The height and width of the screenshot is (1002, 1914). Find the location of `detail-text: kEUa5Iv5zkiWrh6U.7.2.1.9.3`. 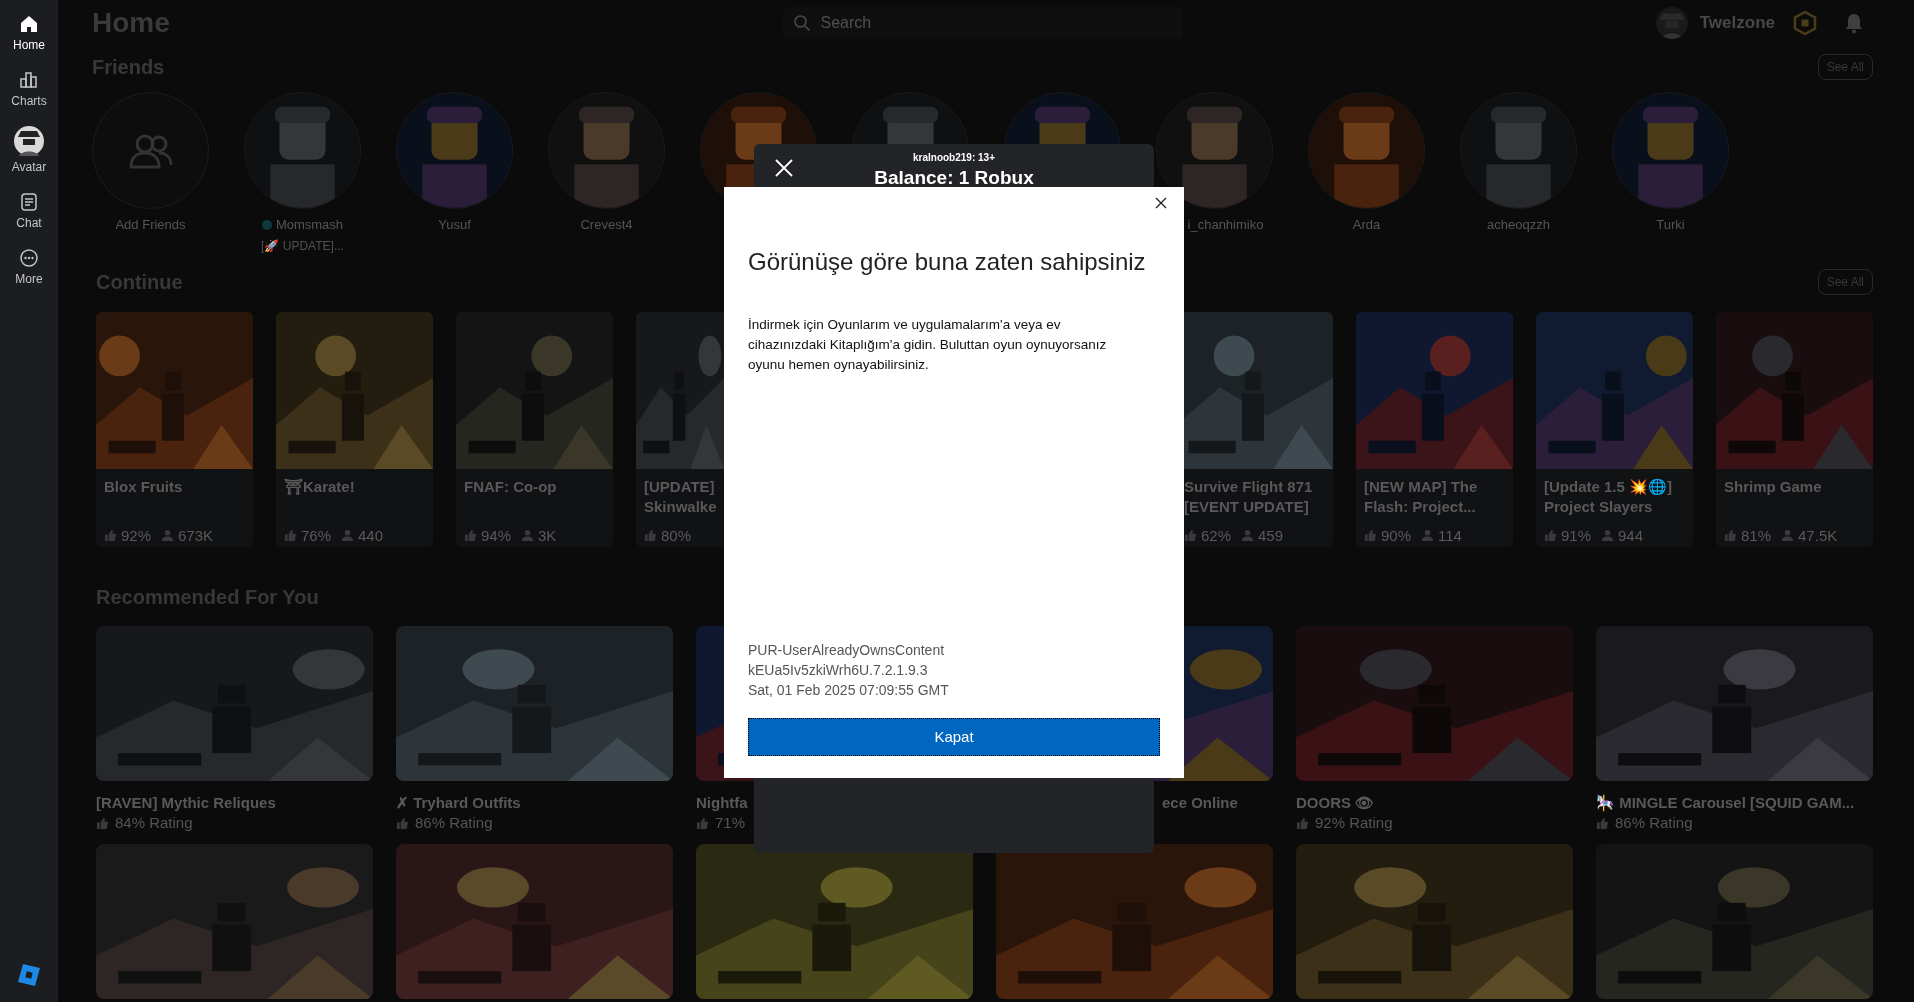

detail-text: kEUa5Iv5zkiWrh6U.7.2.1.9.3 is located at coordinates (838, 670).